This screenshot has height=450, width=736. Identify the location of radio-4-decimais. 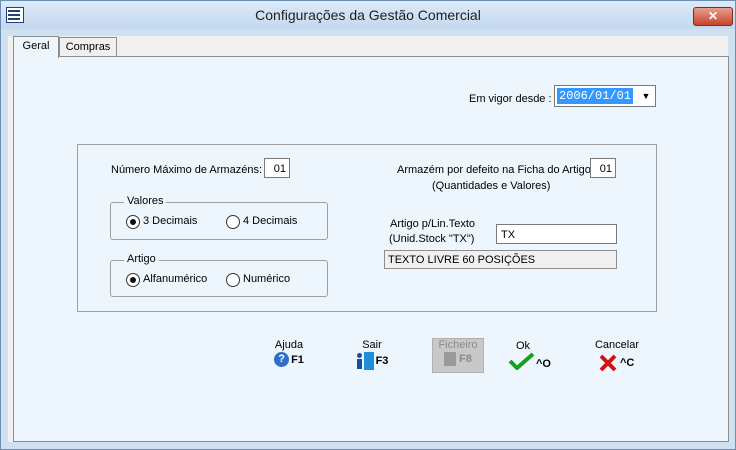
(233, 222).